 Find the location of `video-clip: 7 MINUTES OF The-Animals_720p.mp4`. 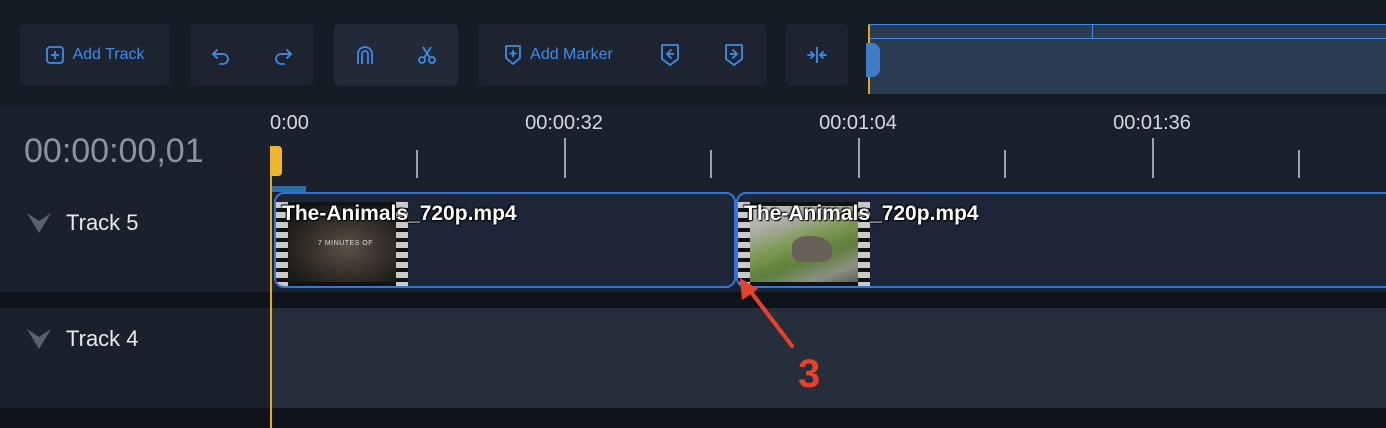

video-clip: 7 MINUTES OF The-Animals_720p.mp4 is located at coordinates (505, 240).